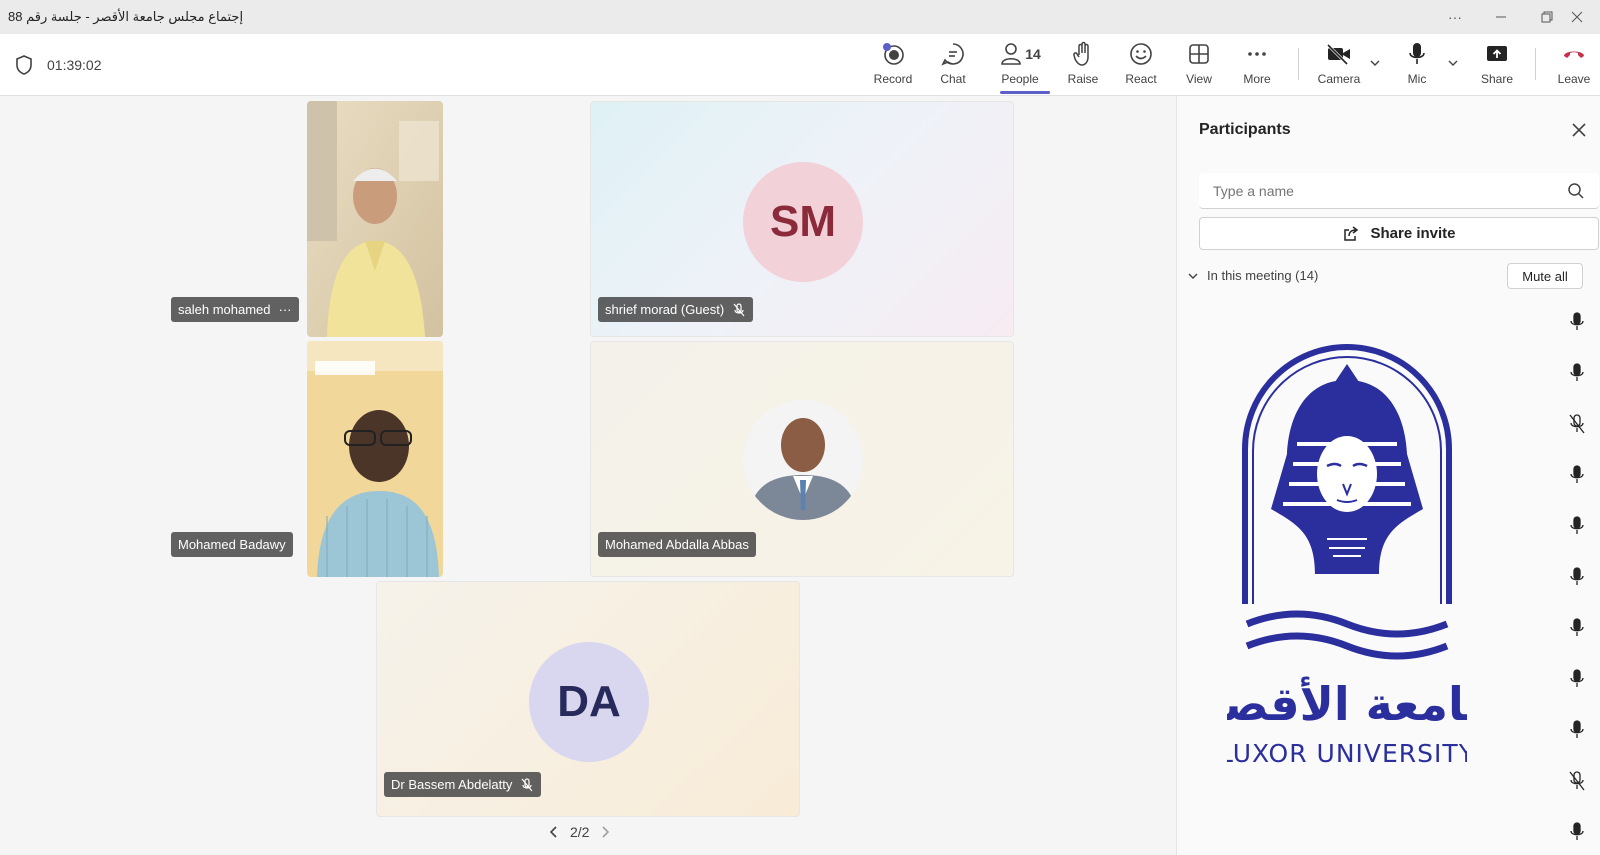 The width and height of the screenshot is (1600, 855). I want to click on leave-button: Leave, so click(1574, 66).